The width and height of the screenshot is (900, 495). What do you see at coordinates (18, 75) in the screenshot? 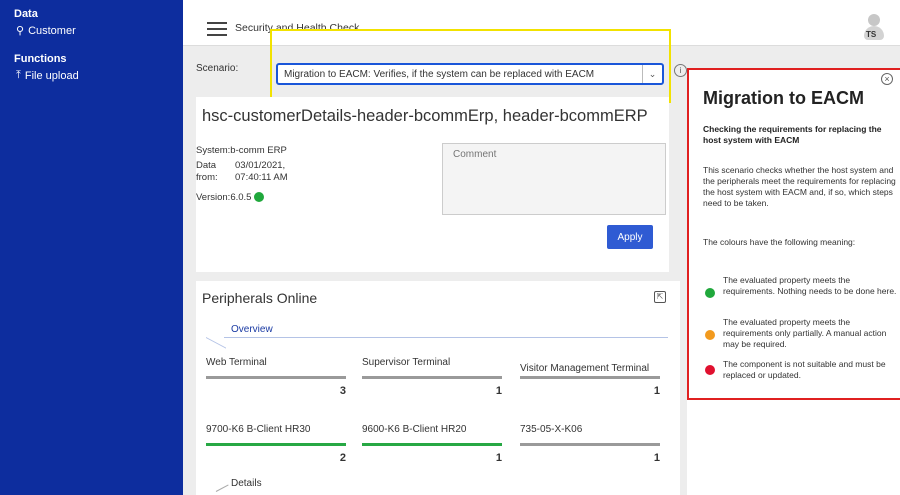
I see `upload-icon: ⤒` at bounding box center [18, 75].